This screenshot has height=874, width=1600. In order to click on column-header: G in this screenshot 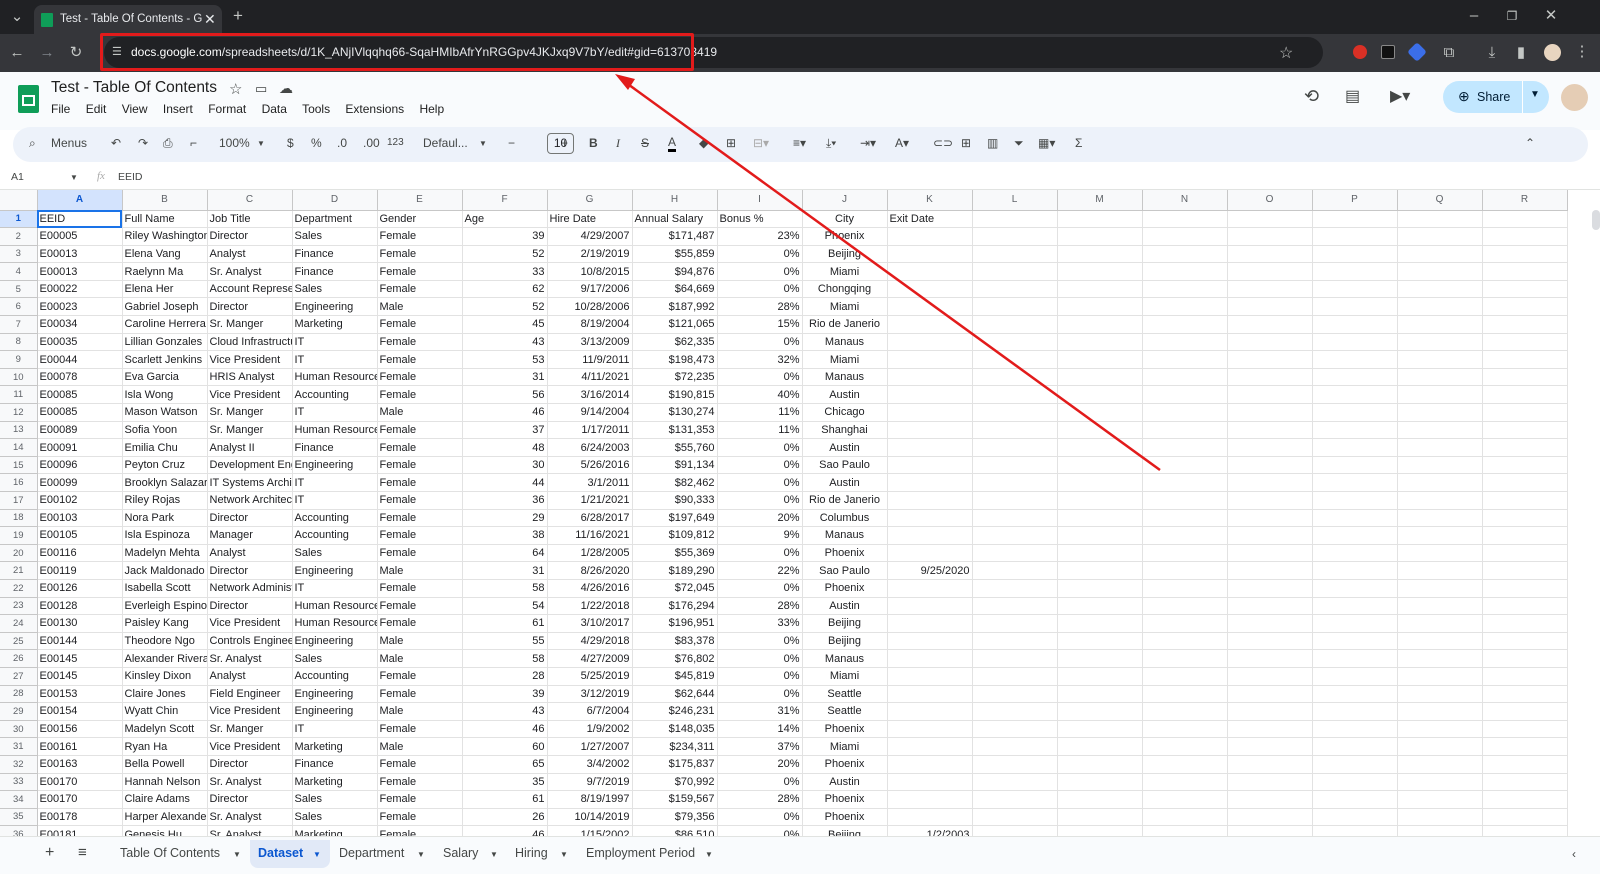, I will do `click(590, 200)`.